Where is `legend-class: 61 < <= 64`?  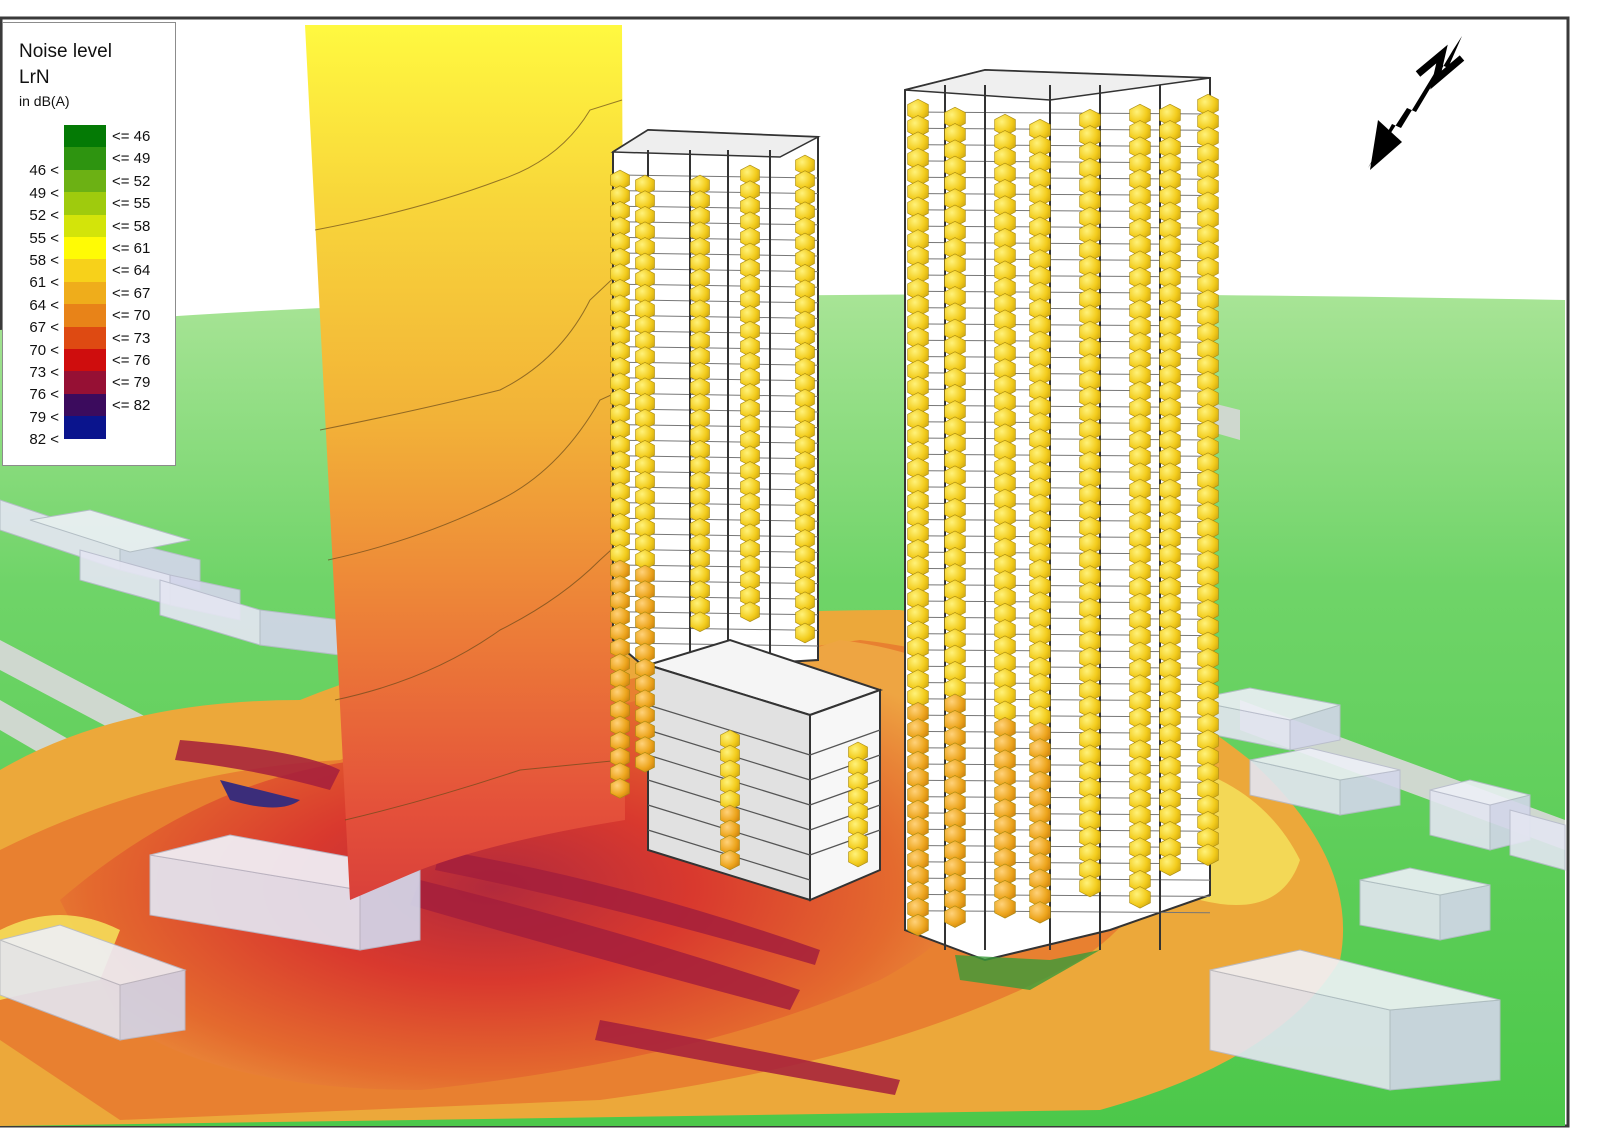
legend-class: 61 < <= 64 is located at coordinates (89, 275).